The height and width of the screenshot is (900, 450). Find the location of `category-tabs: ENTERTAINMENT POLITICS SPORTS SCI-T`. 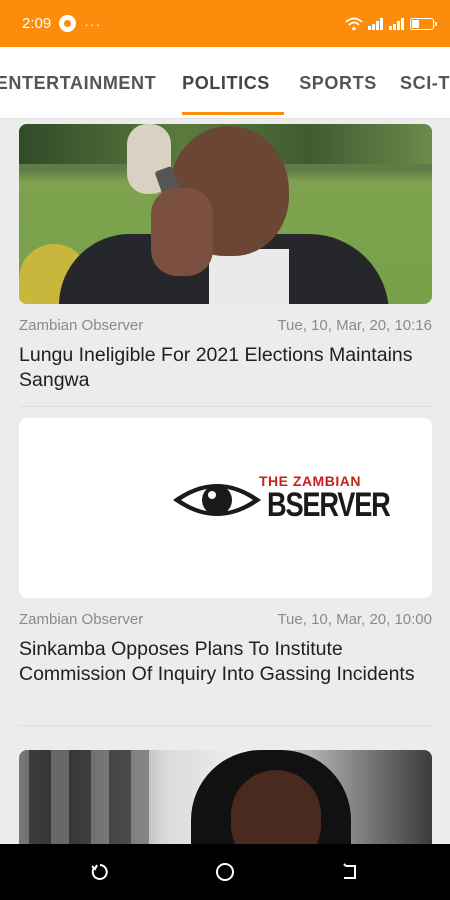

category-tabs: ENTERTAINMENT POLITICS SPORTS SCI-T is located at coordinates (225, 83).